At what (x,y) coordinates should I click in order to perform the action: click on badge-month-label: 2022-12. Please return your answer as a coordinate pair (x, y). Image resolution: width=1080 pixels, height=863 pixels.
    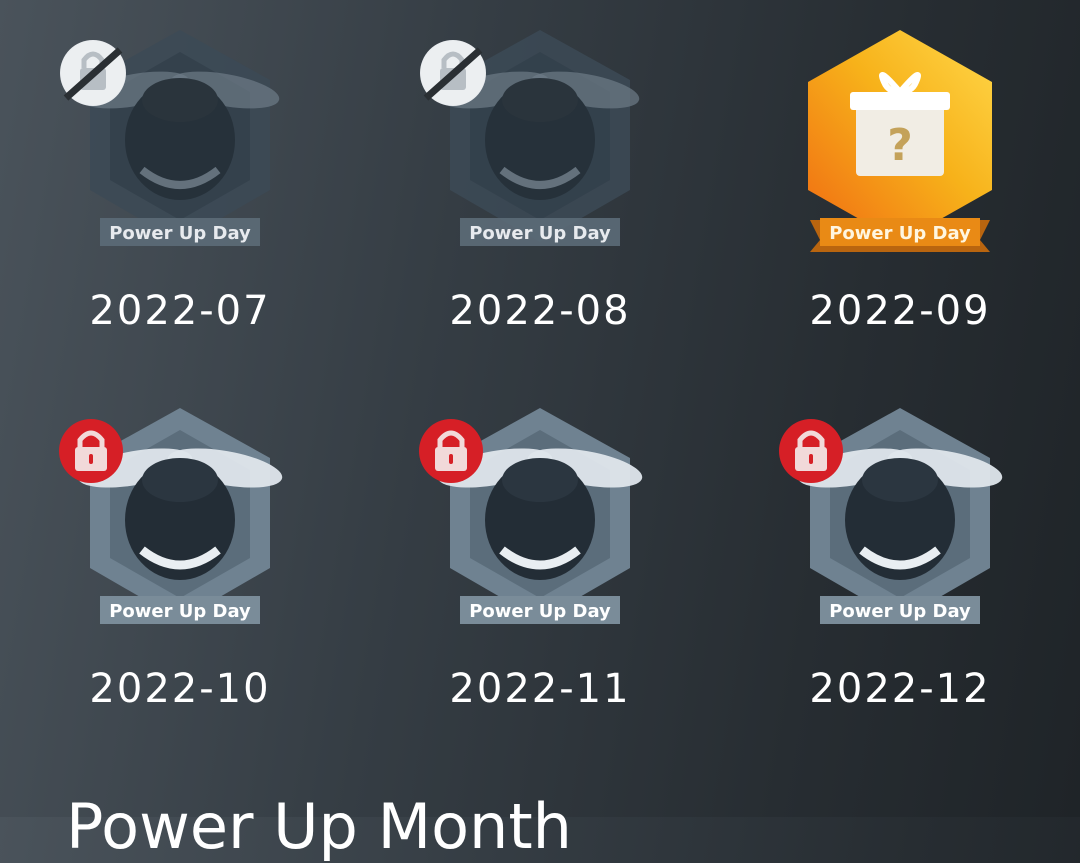
    Looking at the image, I should click on (900, 689).